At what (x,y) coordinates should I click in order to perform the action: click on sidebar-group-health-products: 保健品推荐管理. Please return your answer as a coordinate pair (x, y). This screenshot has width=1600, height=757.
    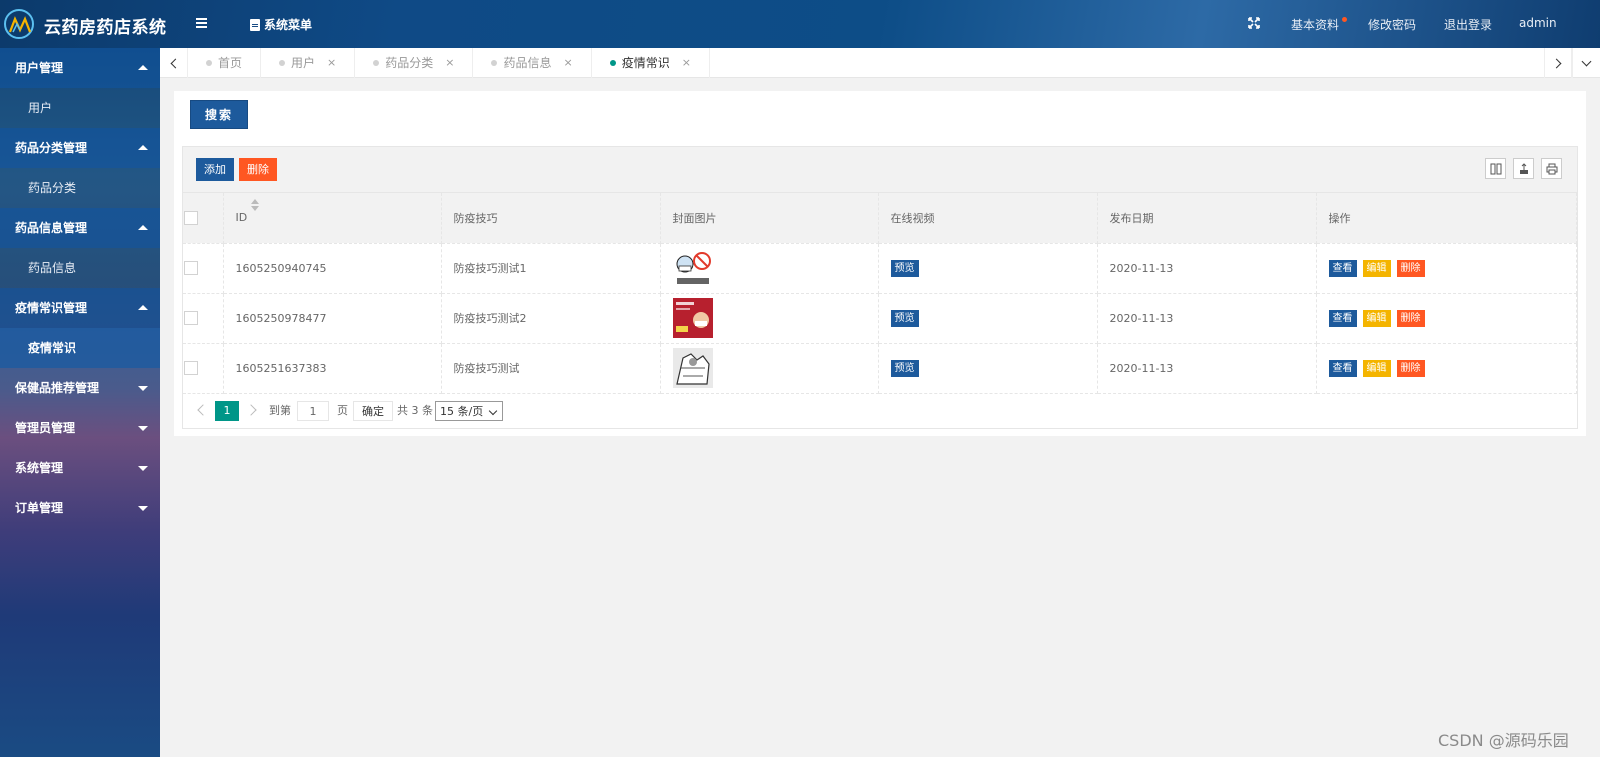
    Looking at the image, I should click on (80, 388).